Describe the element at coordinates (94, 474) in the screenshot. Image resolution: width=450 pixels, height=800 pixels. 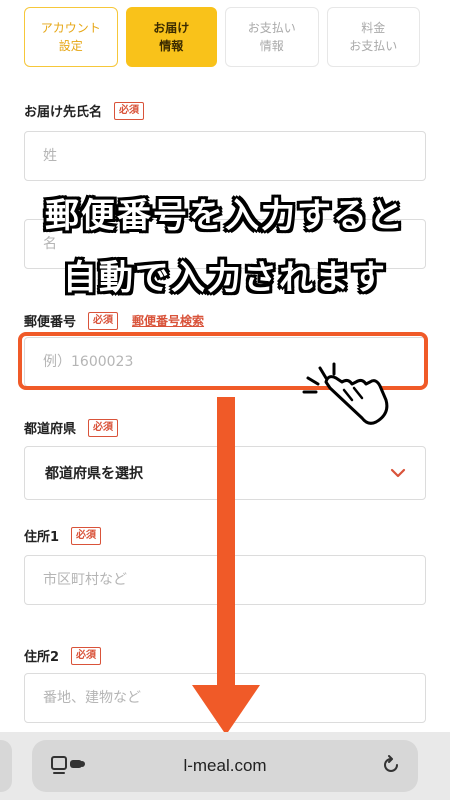
I see `prefecture-selected-value: 都道府県を選択` at that location.